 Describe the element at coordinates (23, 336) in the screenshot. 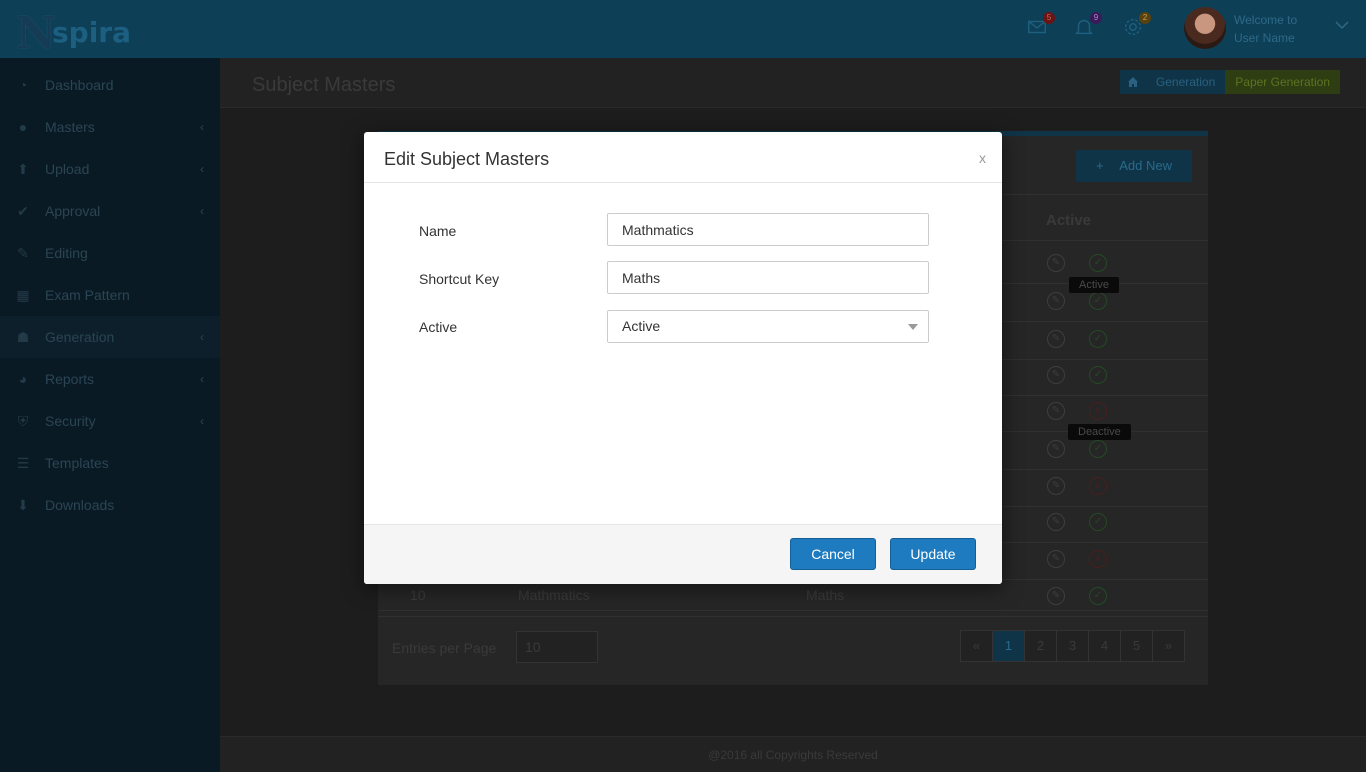

I see `group-icon: ☗` at that location.